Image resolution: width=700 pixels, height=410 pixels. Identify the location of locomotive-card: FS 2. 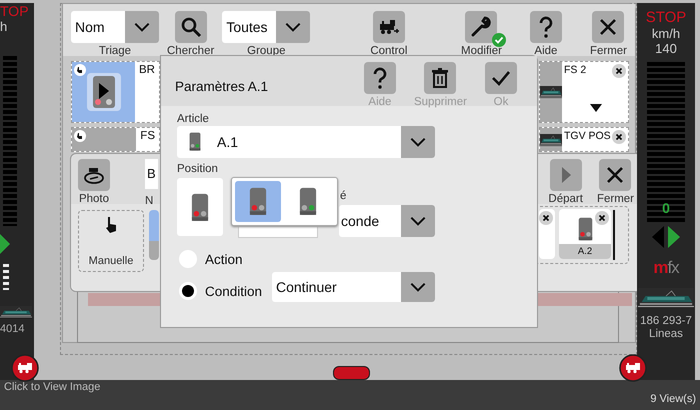
(584, 92).